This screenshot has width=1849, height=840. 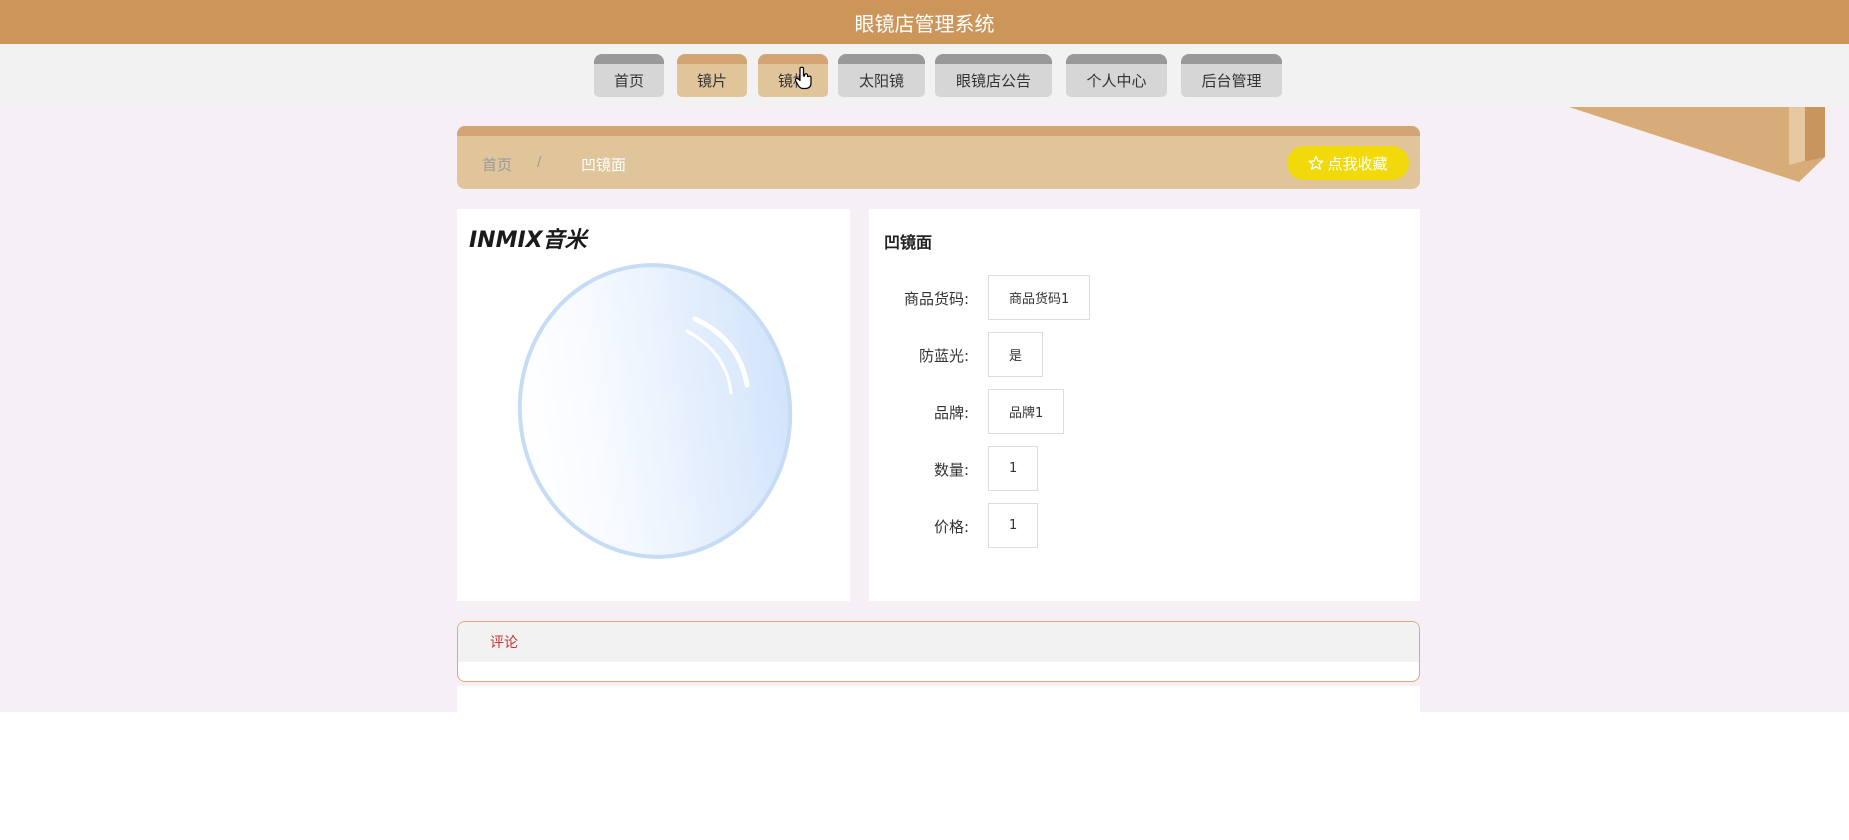 What do you see at coordinates (908, 242) in the screenshot?
I see `product-title: 凹镜面` at bounding box center [908, 242].